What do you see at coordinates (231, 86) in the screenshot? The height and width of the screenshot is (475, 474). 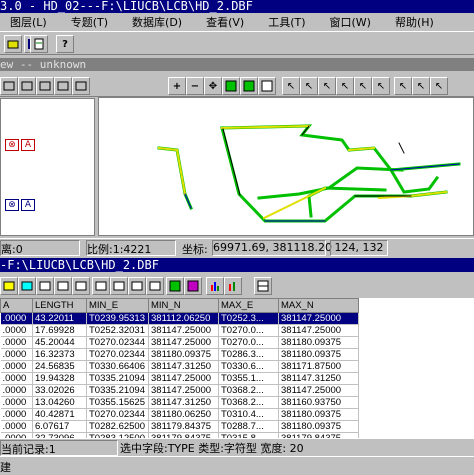 I see `full-extent-icon` at bounding box center [231, 86].